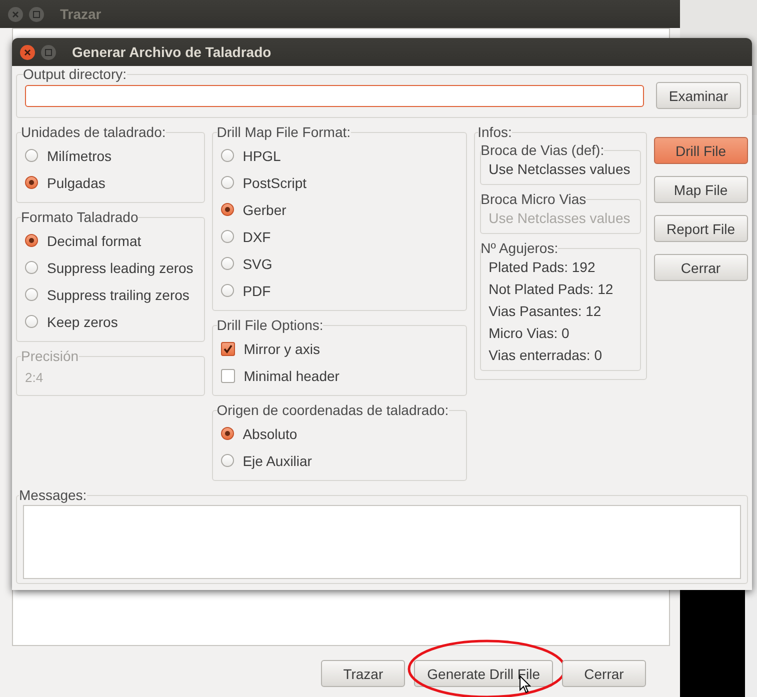  What do you see at coordinates (74, 74) in the screenshot?
I see `group-label: Output directory:` at bounding box center [74, 74].